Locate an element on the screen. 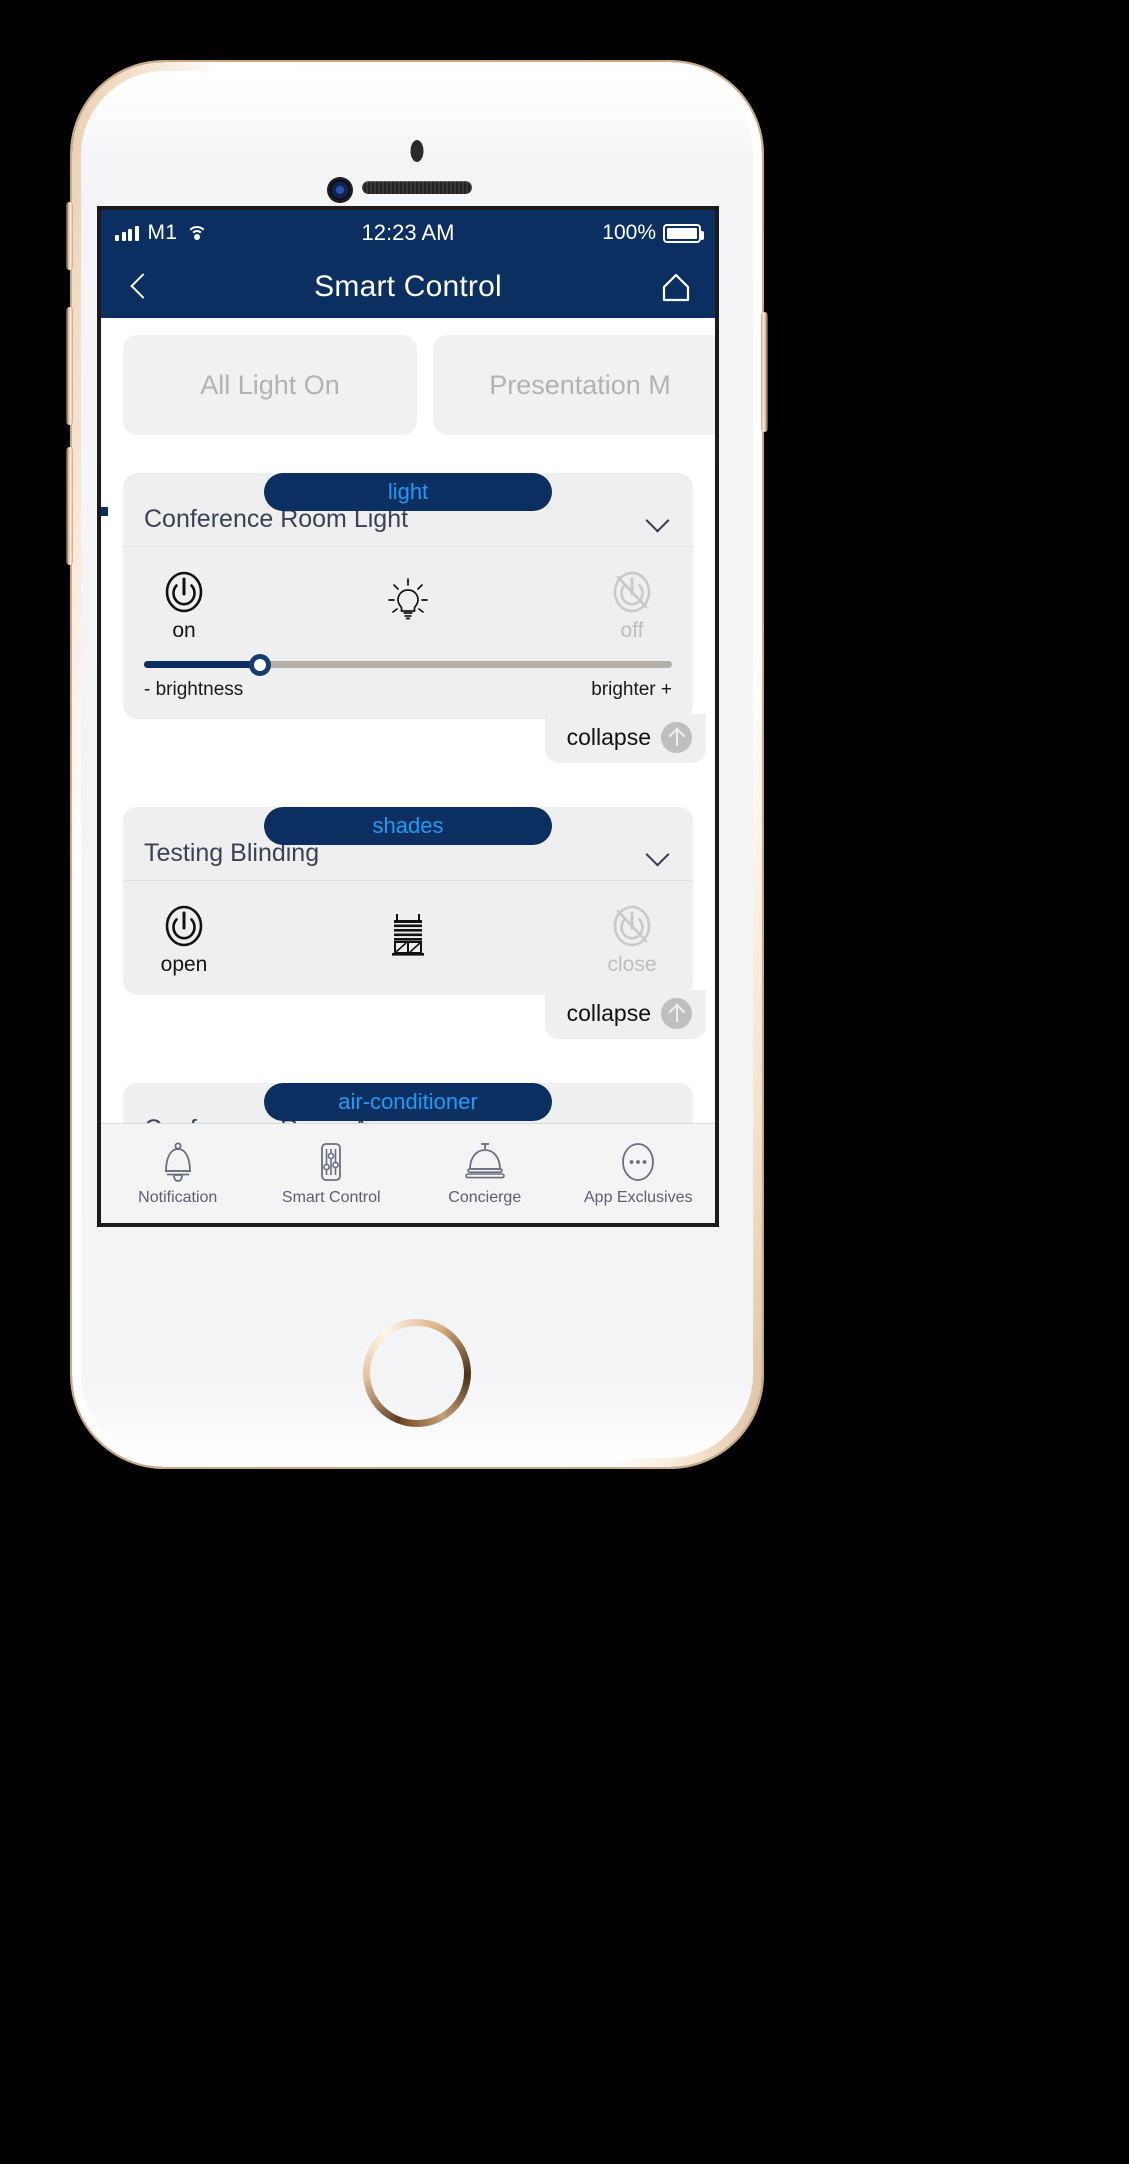  brightness-slider is located at coordinates (408, 664).